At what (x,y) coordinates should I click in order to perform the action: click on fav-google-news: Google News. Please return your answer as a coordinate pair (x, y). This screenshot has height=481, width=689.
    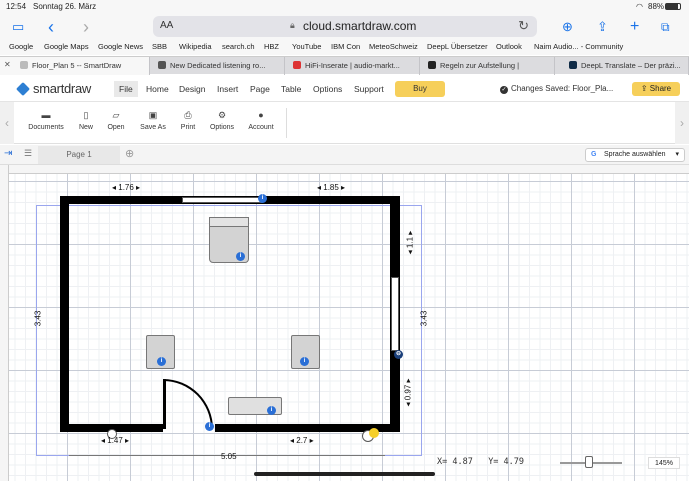
    Looking at the image, I should click on (120, 46).